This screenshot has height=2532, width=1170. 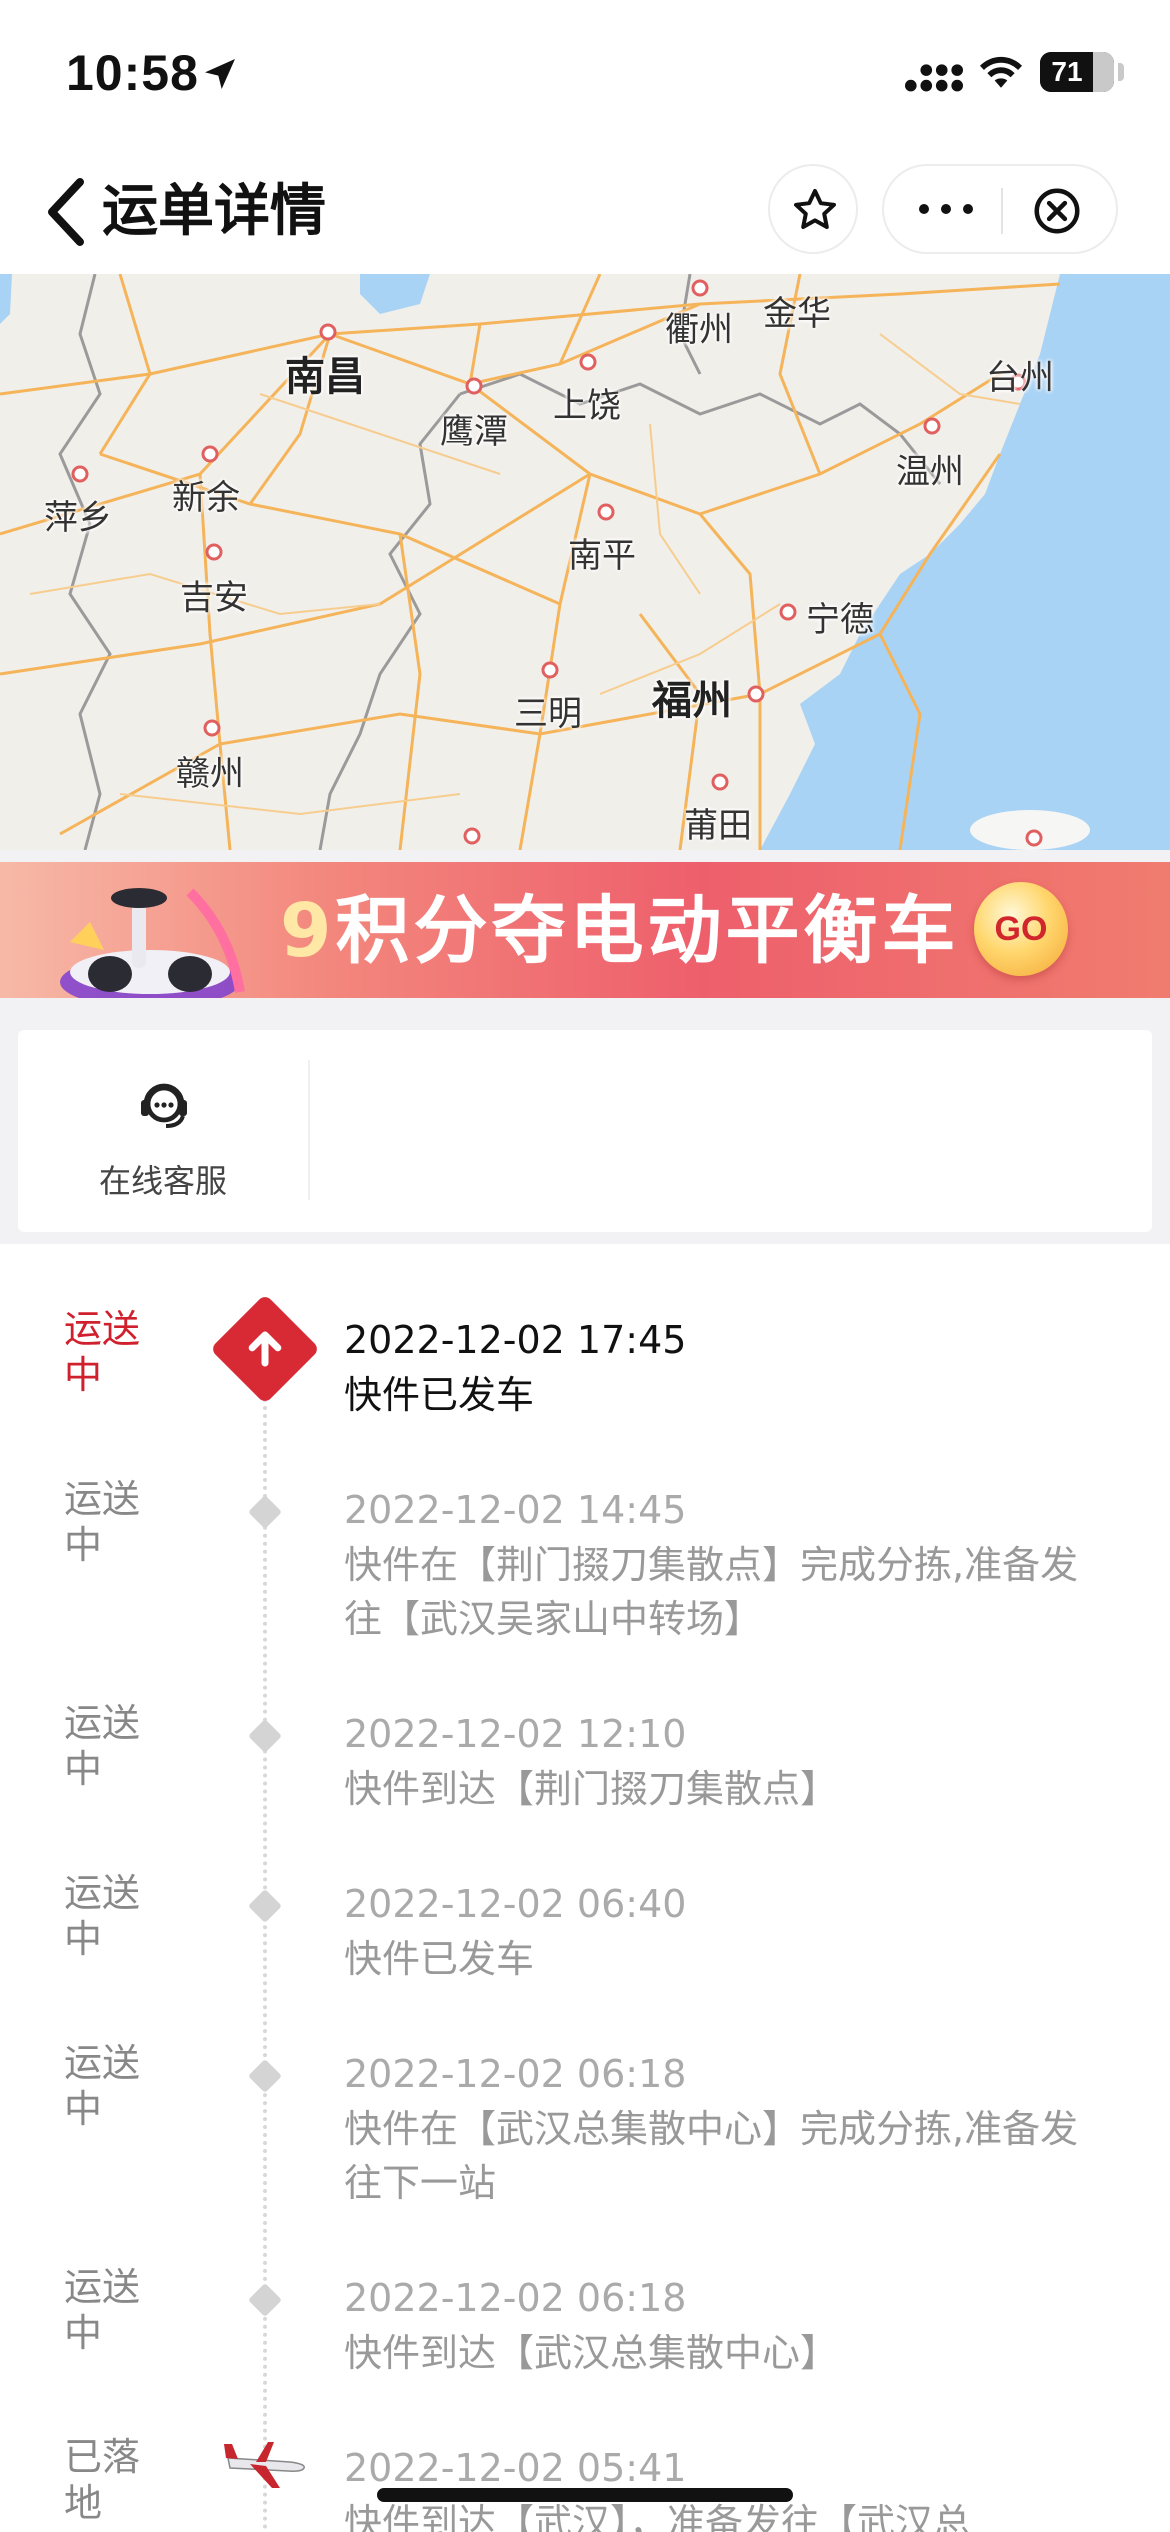 What do you see at coordinates (515, 1904) in the screenshot?
I see `event-time: 2022-12-02 06:40` at bounding box center [515, 1904].